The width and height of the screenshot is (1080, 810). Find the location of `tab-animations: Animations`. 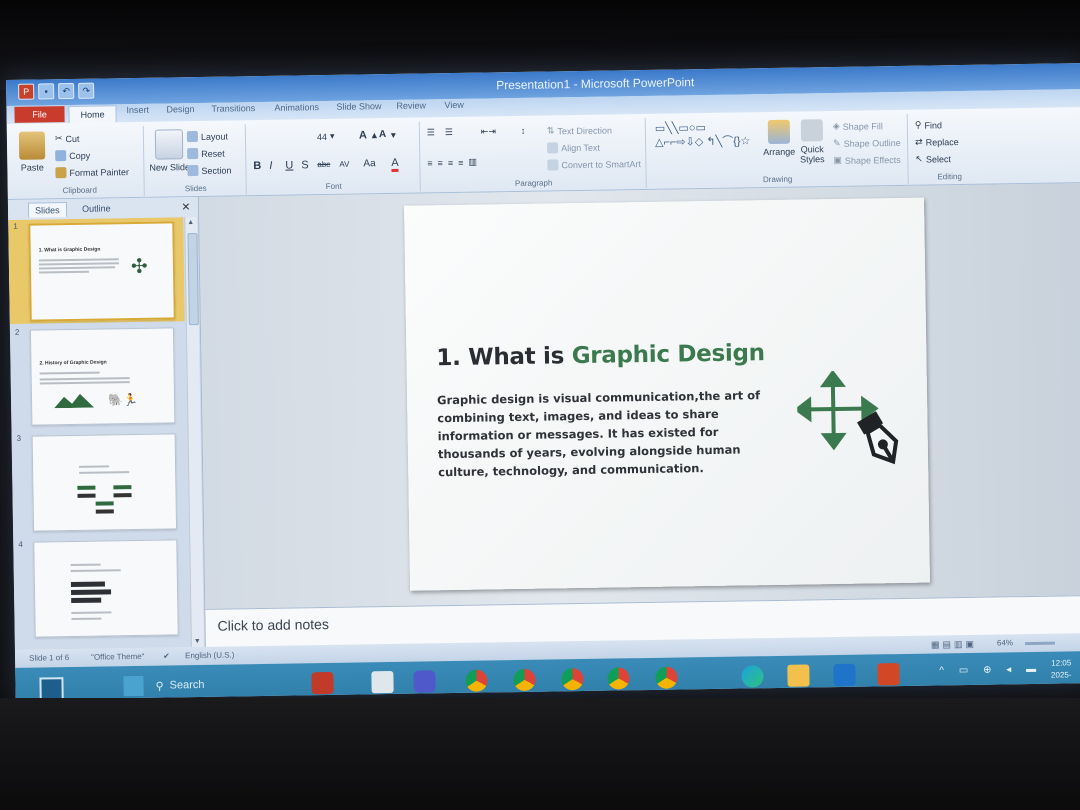

tab-animations: Animations is located at coordinates (296, 107).